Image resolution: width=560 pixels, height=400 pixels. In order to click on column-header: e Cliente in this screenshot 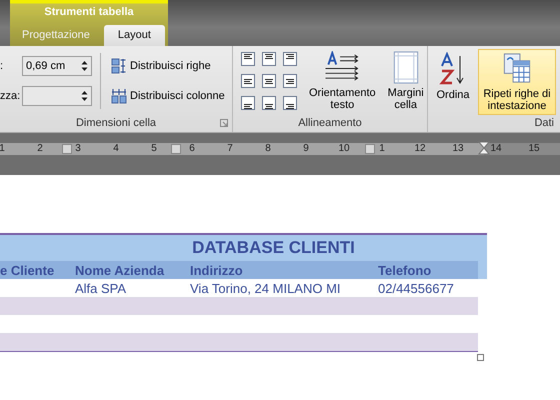, I will do `click(27, 270)`.